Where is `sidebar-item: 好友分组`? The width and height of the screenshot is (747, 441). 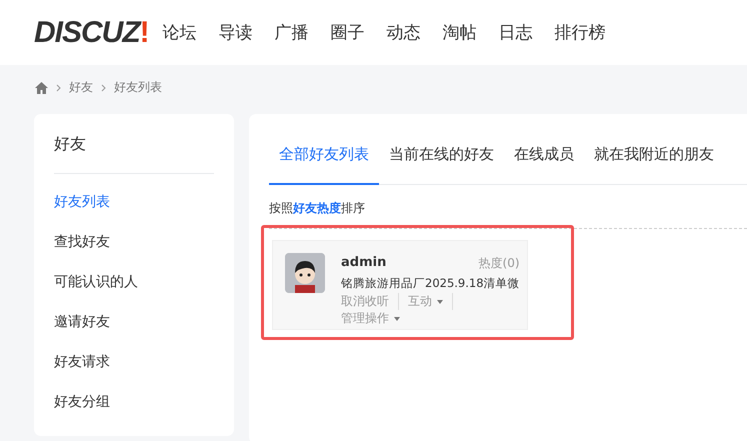
sidebar-item: 好友分组 is located at coordinates (134, 408).